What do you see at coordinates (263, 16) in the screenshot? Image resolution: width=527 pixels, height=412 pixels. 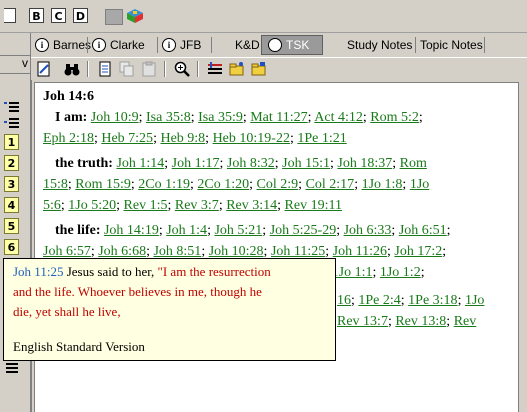 I see `top-toolbar: B C D` at bounding box center [263, 16].